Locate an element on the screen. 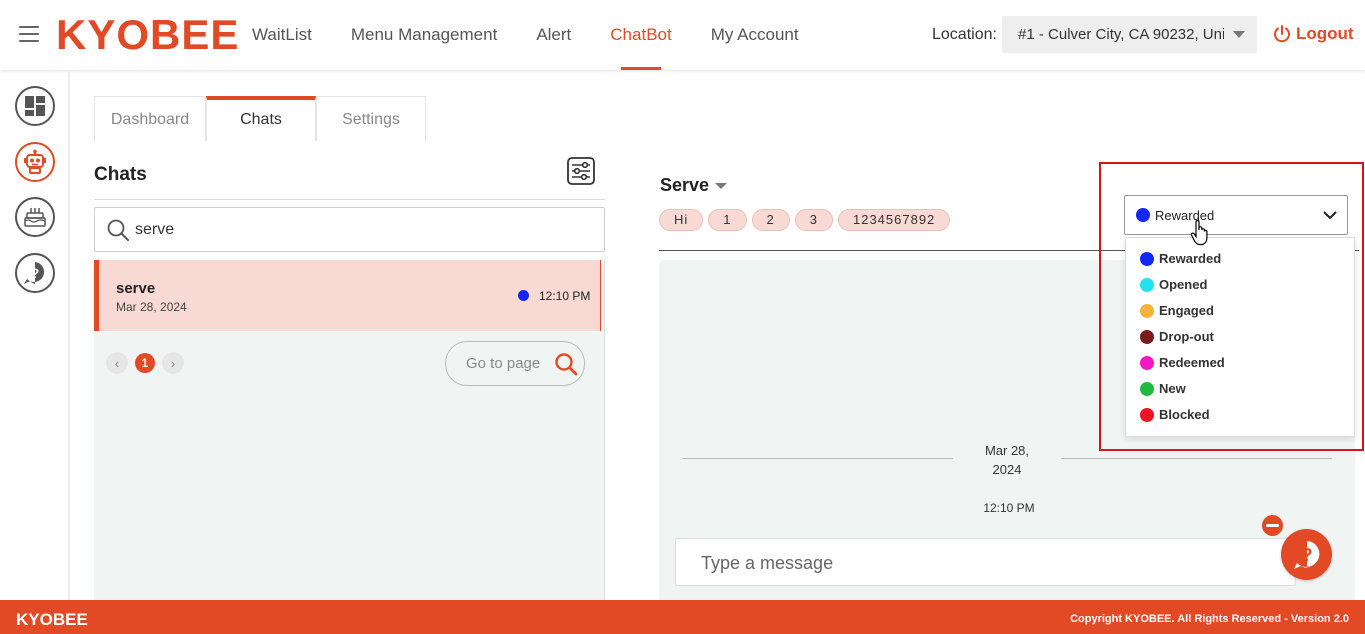 The height and width of the screenshot is (634, 1365). footer-logo: KYOBEE is located at coordinates (52, 619).